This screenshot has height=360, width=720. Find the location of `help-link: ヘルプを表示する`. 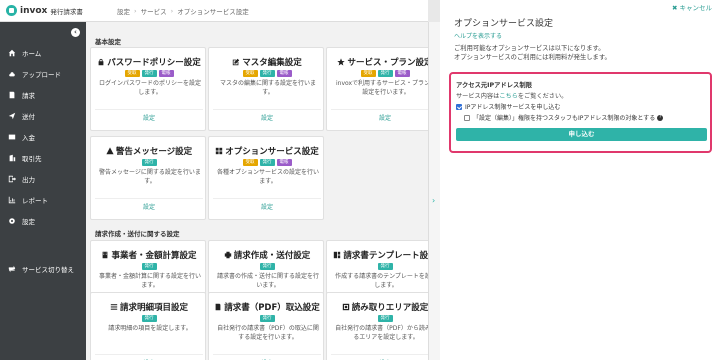

help-link: ヘルプを表示する is located at coordinates (478, 35).